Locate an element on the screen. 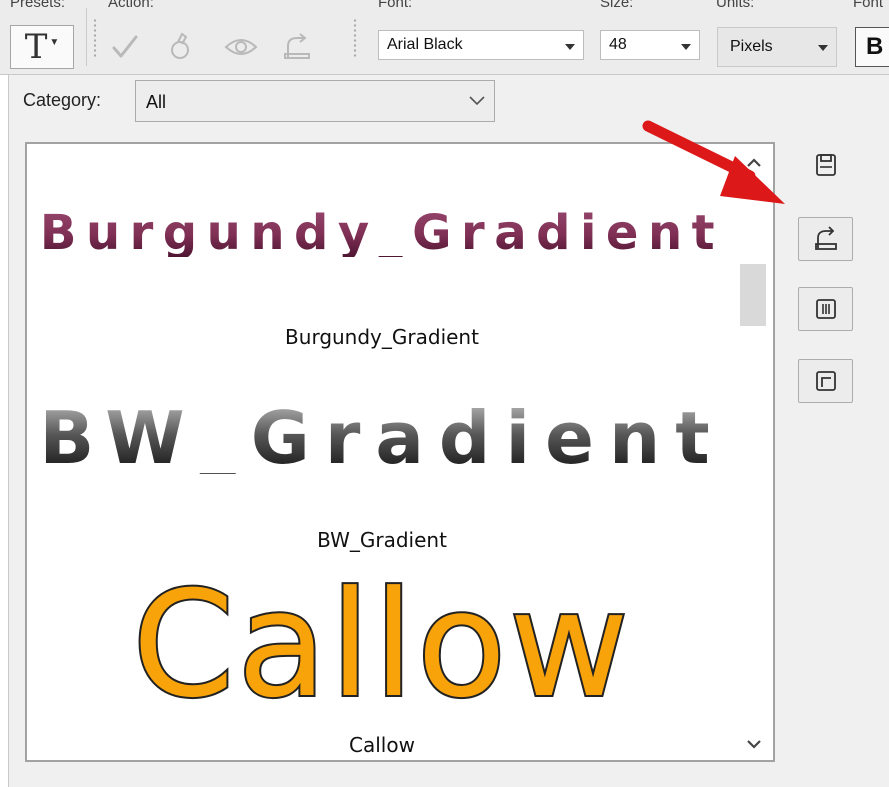 The image size is (889, 787). units-select: Pixels is located at coordinates (777, 47).